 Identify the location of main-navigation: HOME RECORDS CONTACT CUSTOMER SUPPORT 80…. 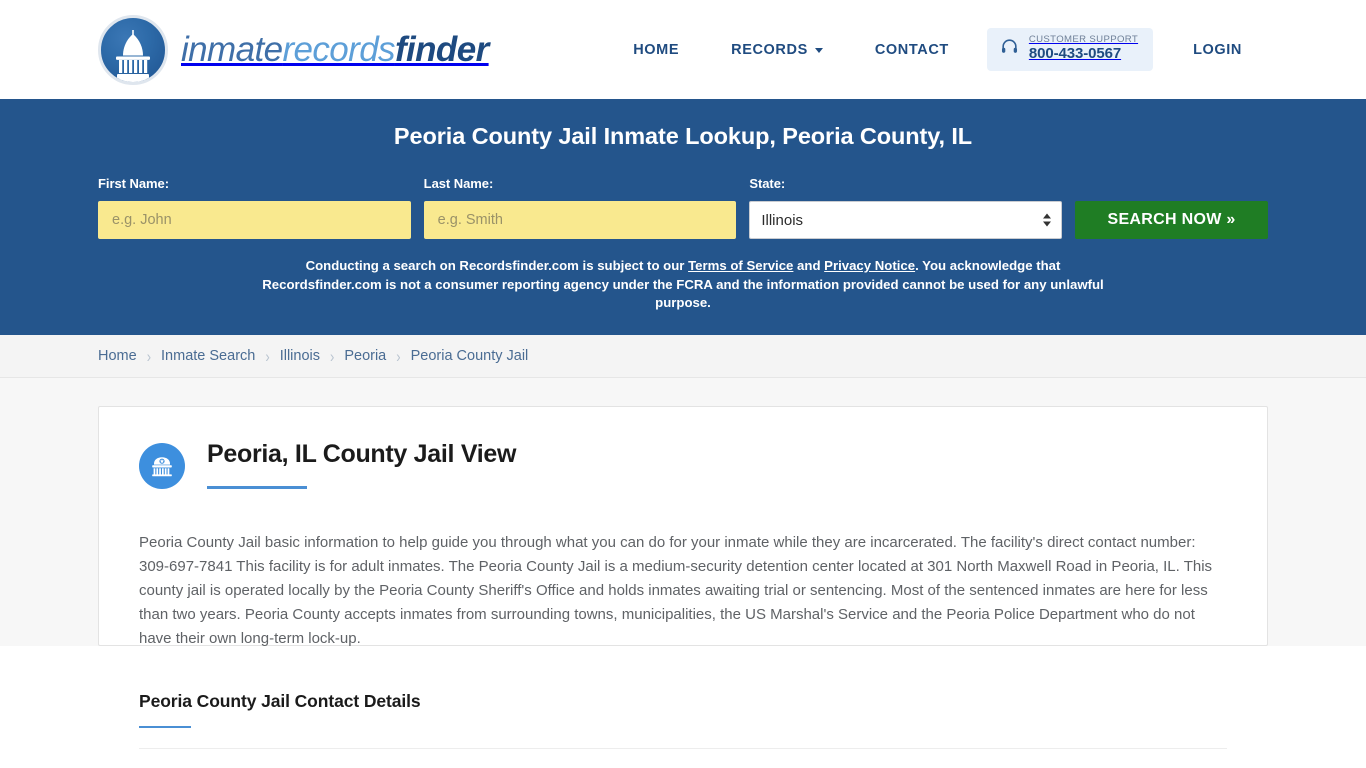
(937, 49).